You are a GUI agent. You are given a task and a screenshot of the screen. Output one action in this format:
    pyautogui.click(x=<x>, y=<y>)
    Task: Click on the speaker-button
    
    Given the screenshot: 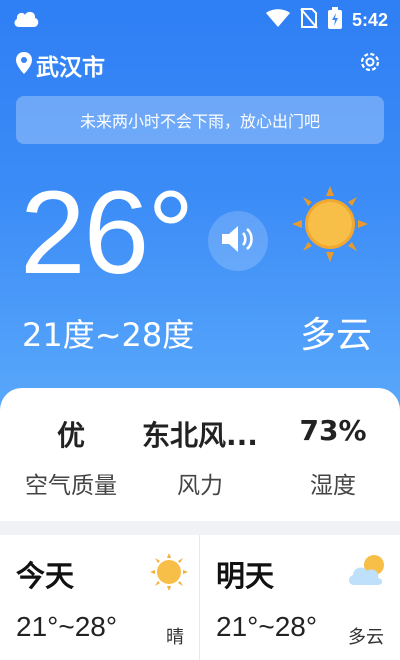 What is the action you would take?
    pyautogui.click(x=238, y=241)
    